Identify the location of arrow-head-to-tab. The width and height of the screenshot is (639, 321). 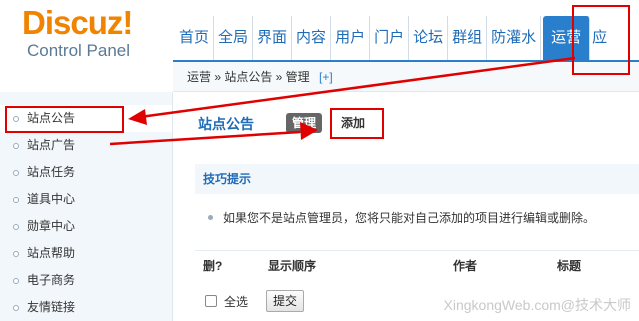
(309, 131).